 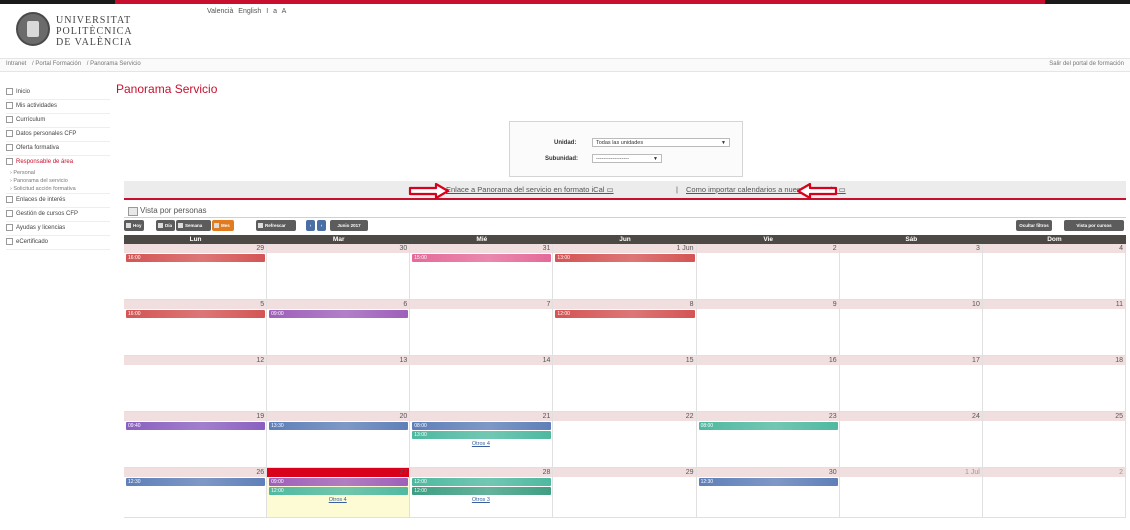 I want to click on font-size-large: A, so click(x=284, y=11).